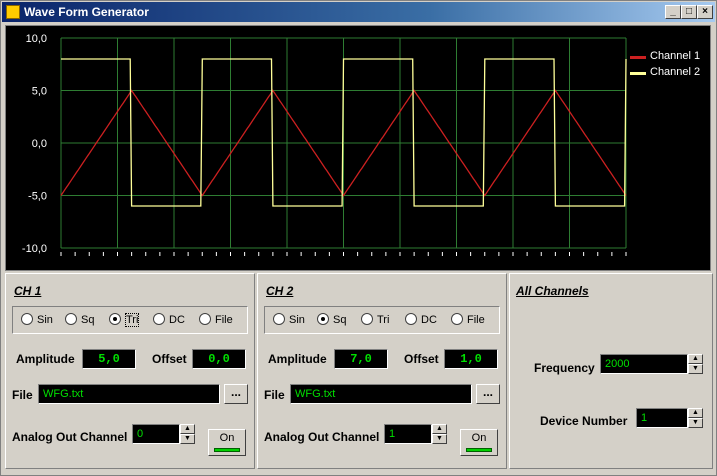 The width and height of the screenshot is (717, 476). I want to click on ch2-radio-sq: Sq, so click(331, 319).